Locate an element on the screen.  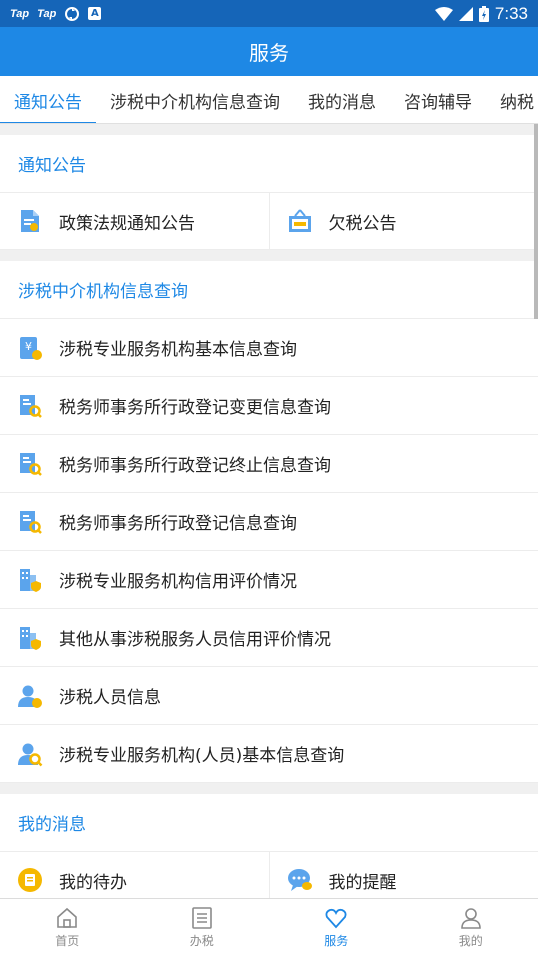
staff-credit-item: 其他从事涉税服务人员信用评价情况 is located at coordinates (269, 638).